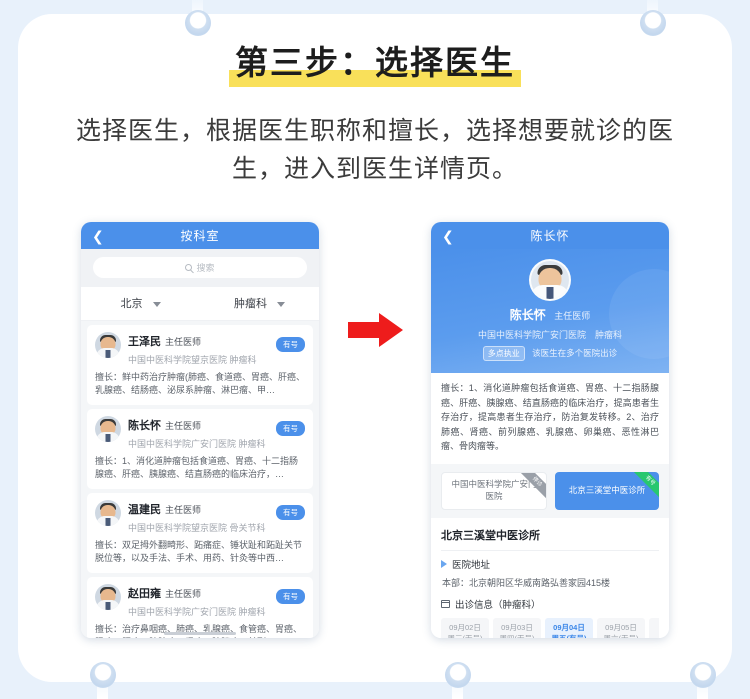 This screenshot has height=699, width=750. I want to click on right-nav-bar: ❮ 陈长怀, so click(550, 235).